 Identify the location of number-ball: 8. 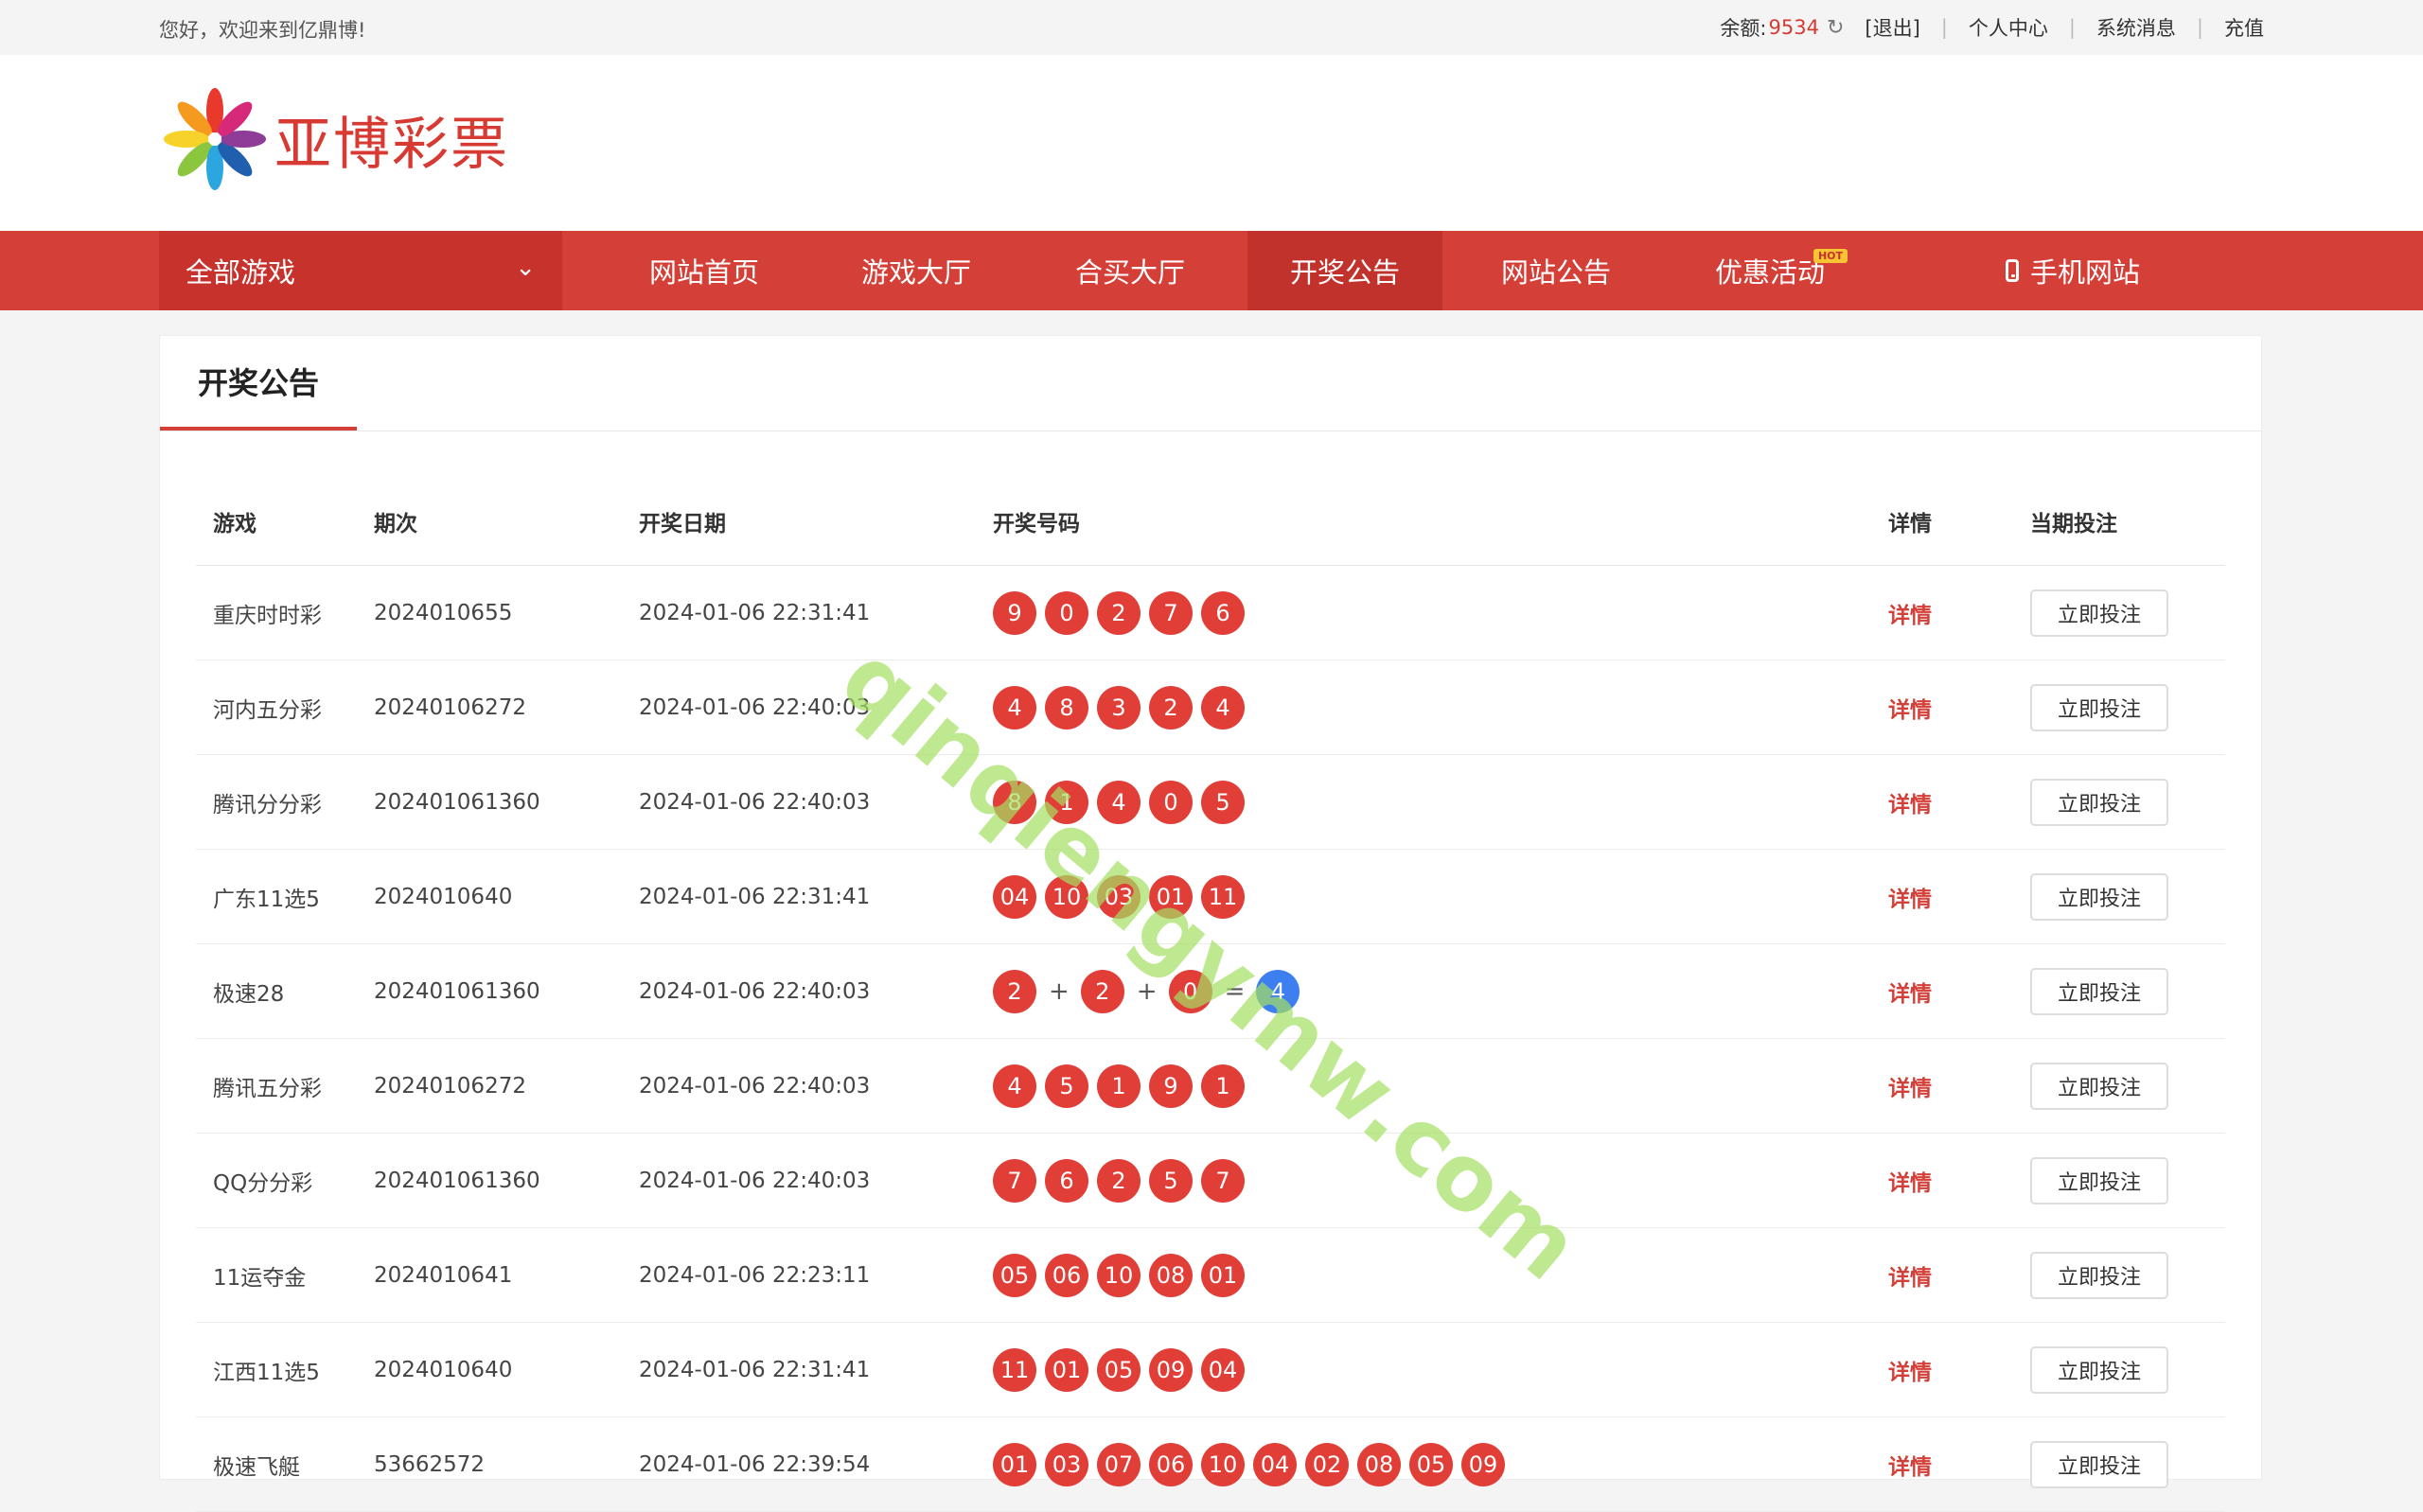
(1015, 802).